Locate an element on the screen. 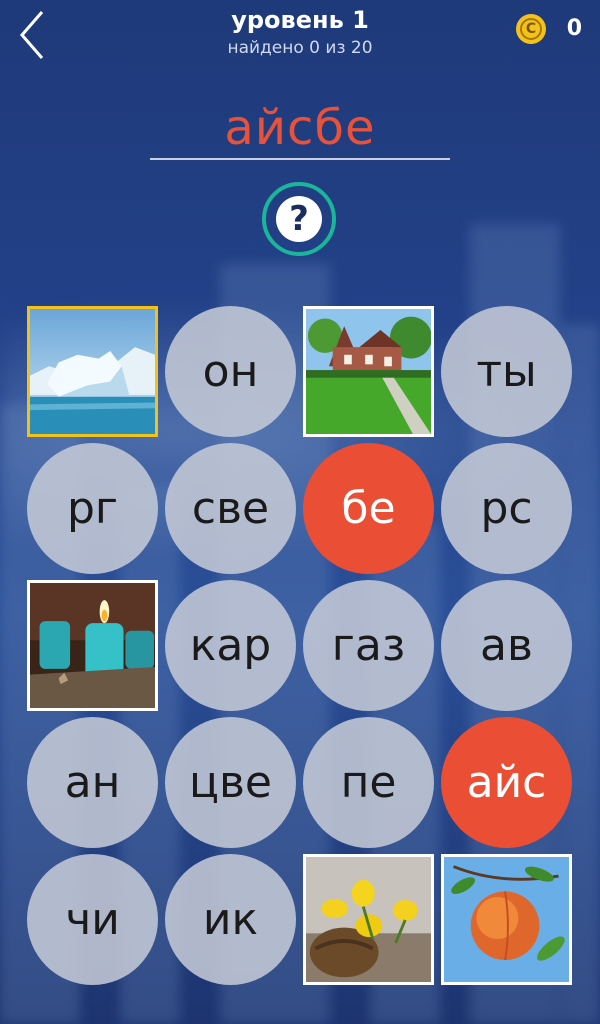 This screenshot has width=600, height=1024. tile: ты is located at coordinates (506, 371).